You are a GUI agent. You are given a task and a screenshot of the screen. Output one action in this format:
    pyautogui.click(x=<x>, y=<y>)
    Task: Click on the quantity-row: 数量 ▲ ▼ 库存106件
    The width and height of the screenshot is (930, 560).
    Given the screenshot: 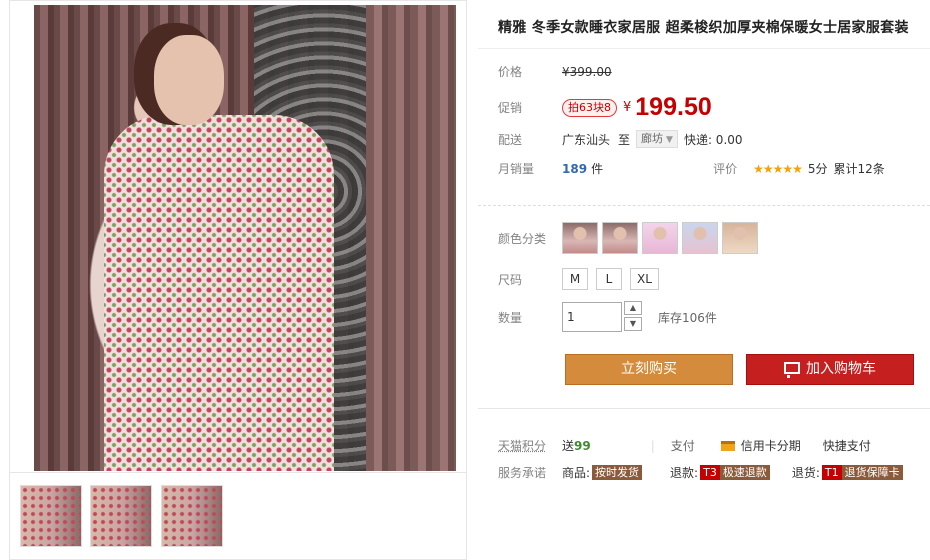 What is the action you would take?
    pyautogui.click(x=607, y=317)
    